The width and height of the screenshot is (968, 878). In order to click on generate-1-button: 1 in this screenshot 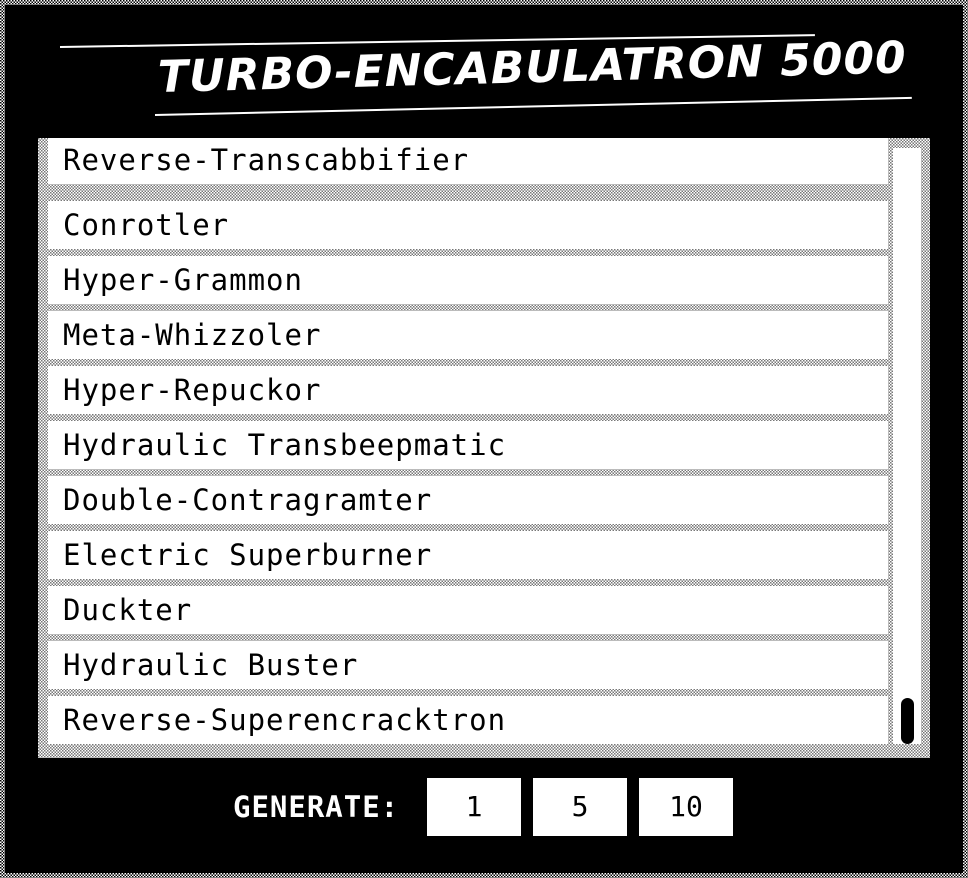, I will do `click(474, 807)`.